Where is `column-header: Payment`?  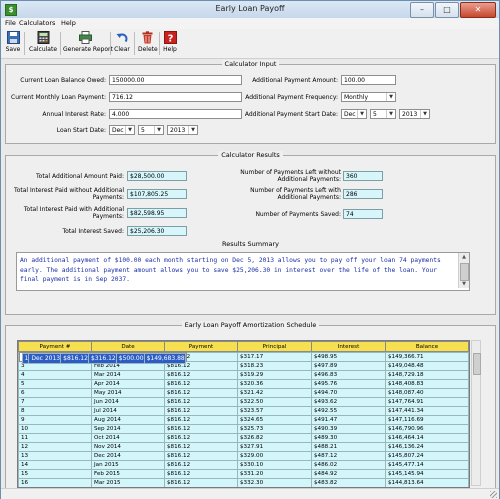
column-header: Payment is located at coordinates (201, 346).